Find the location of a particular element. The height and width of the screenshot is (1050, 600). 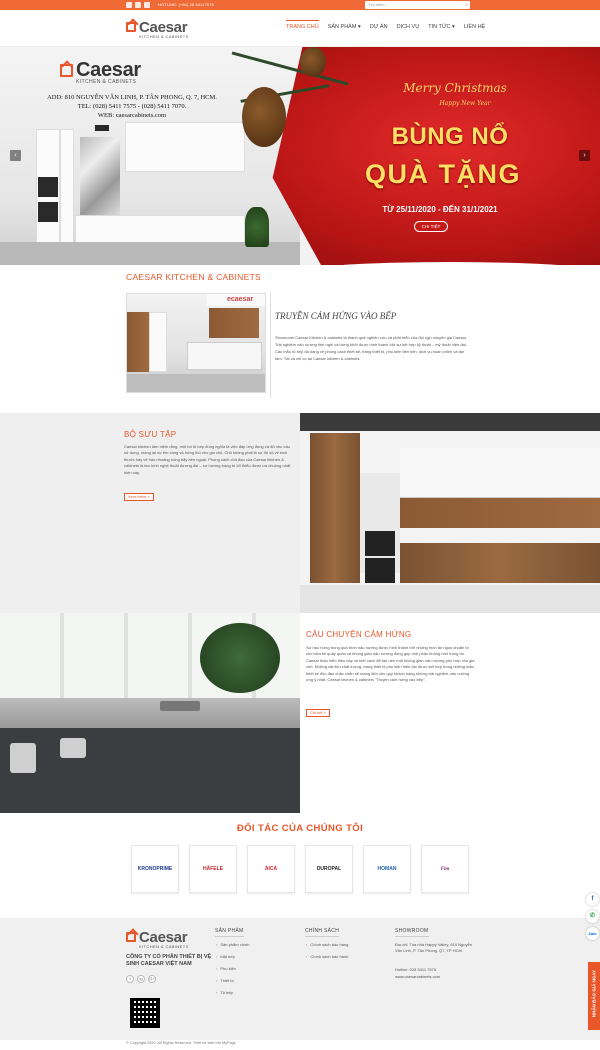

story-kitchen-image is located at coordinates (150, 713).